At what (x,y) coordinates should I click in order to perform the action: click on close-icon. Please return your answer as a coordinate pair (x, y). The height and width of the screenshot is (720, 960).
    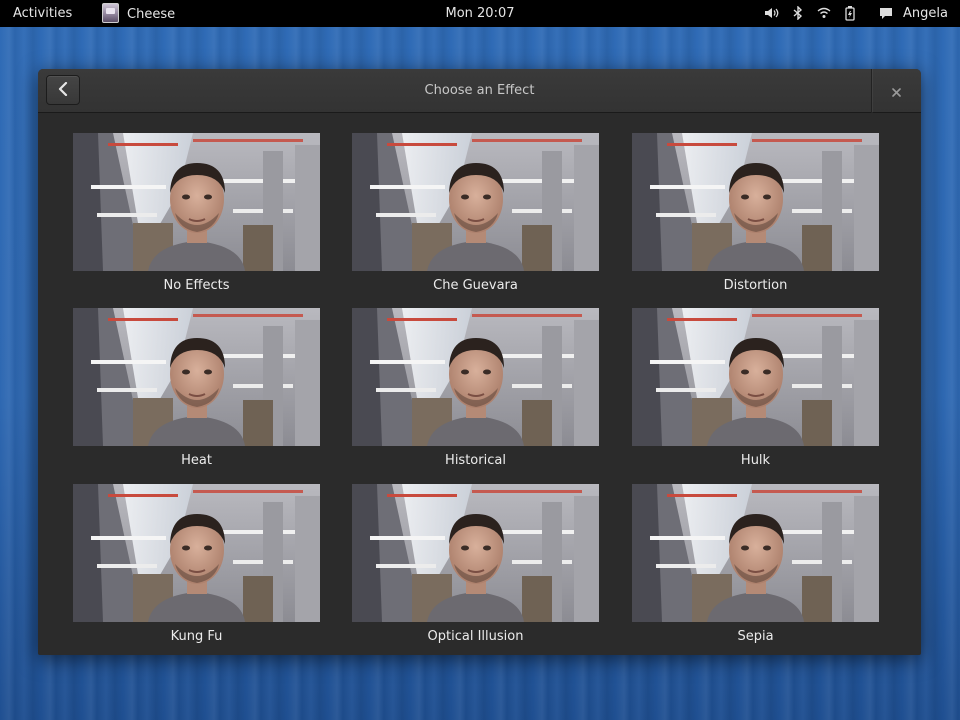
    Looking at the image, I should click on (896, 91).